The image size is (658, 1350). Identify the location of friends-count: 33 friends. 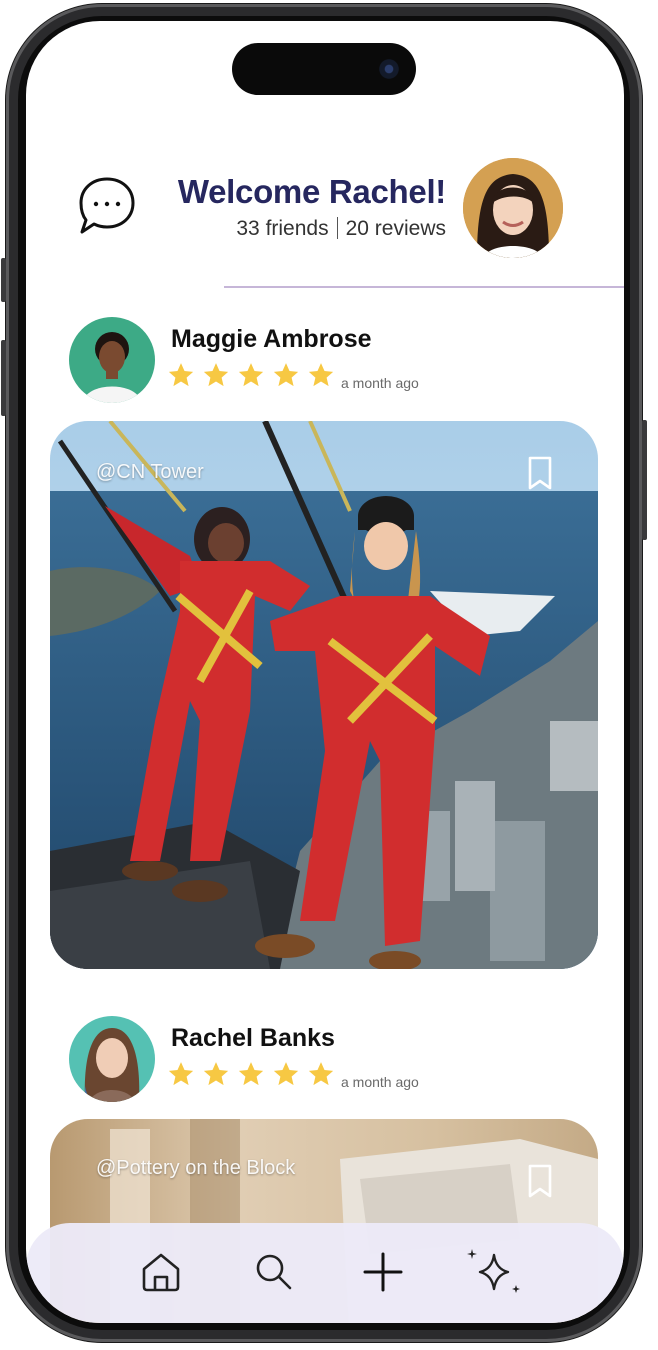
(282, 228).